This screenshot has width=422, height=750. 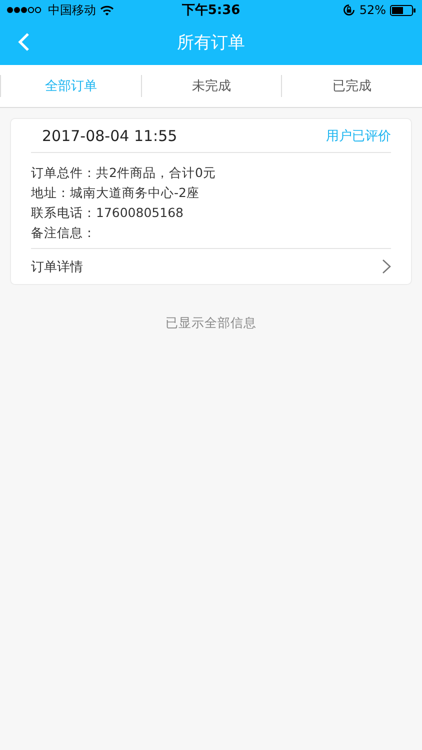 I want to click on battery-percent: 52%, so click(x=372, y=10).